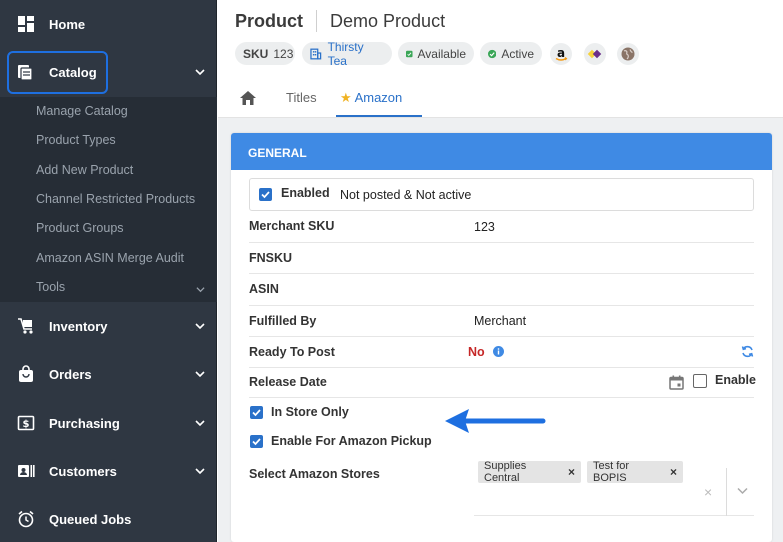 The width and height of the screenshot is (783, 542). What do you see at coordinates (108, 374) in the screenshot?
I see `sidebar-item-orders: Orders` at bounding box center [108, 374].